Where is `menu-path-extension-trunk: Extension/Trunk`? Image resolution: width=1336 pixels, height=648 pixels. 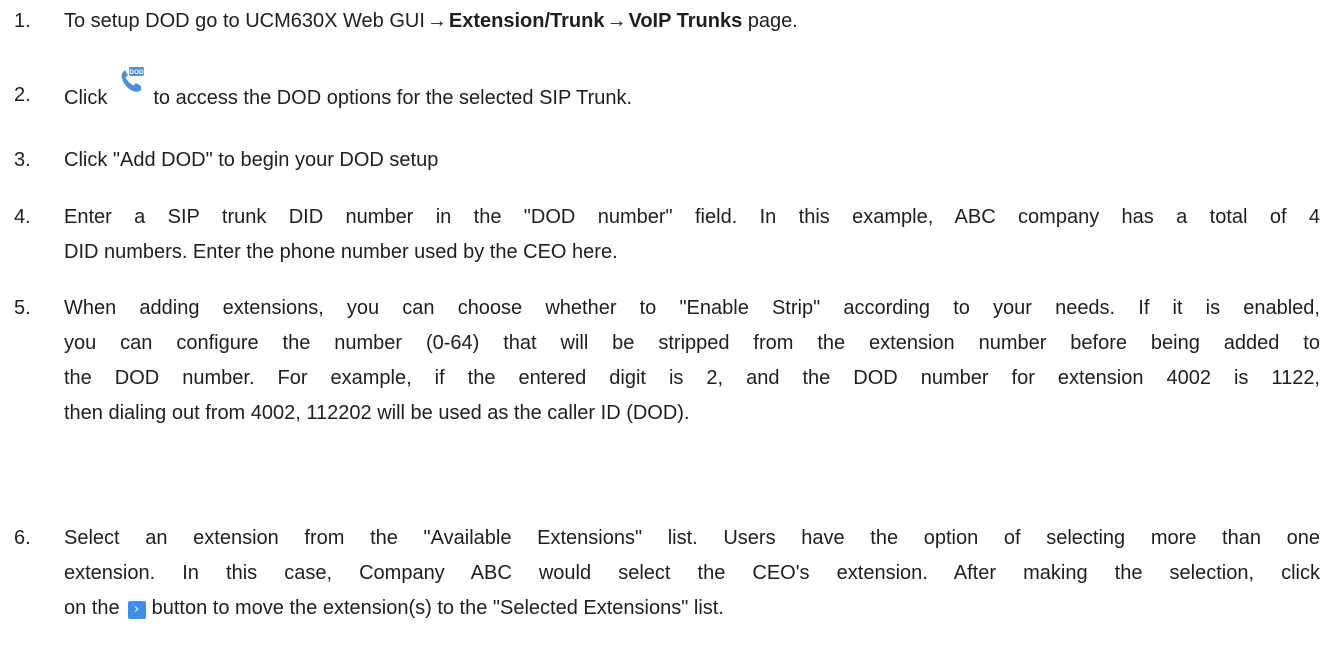 menu-path-extension-trunk: Extension/Trunk is located at coordinates (526, 21).